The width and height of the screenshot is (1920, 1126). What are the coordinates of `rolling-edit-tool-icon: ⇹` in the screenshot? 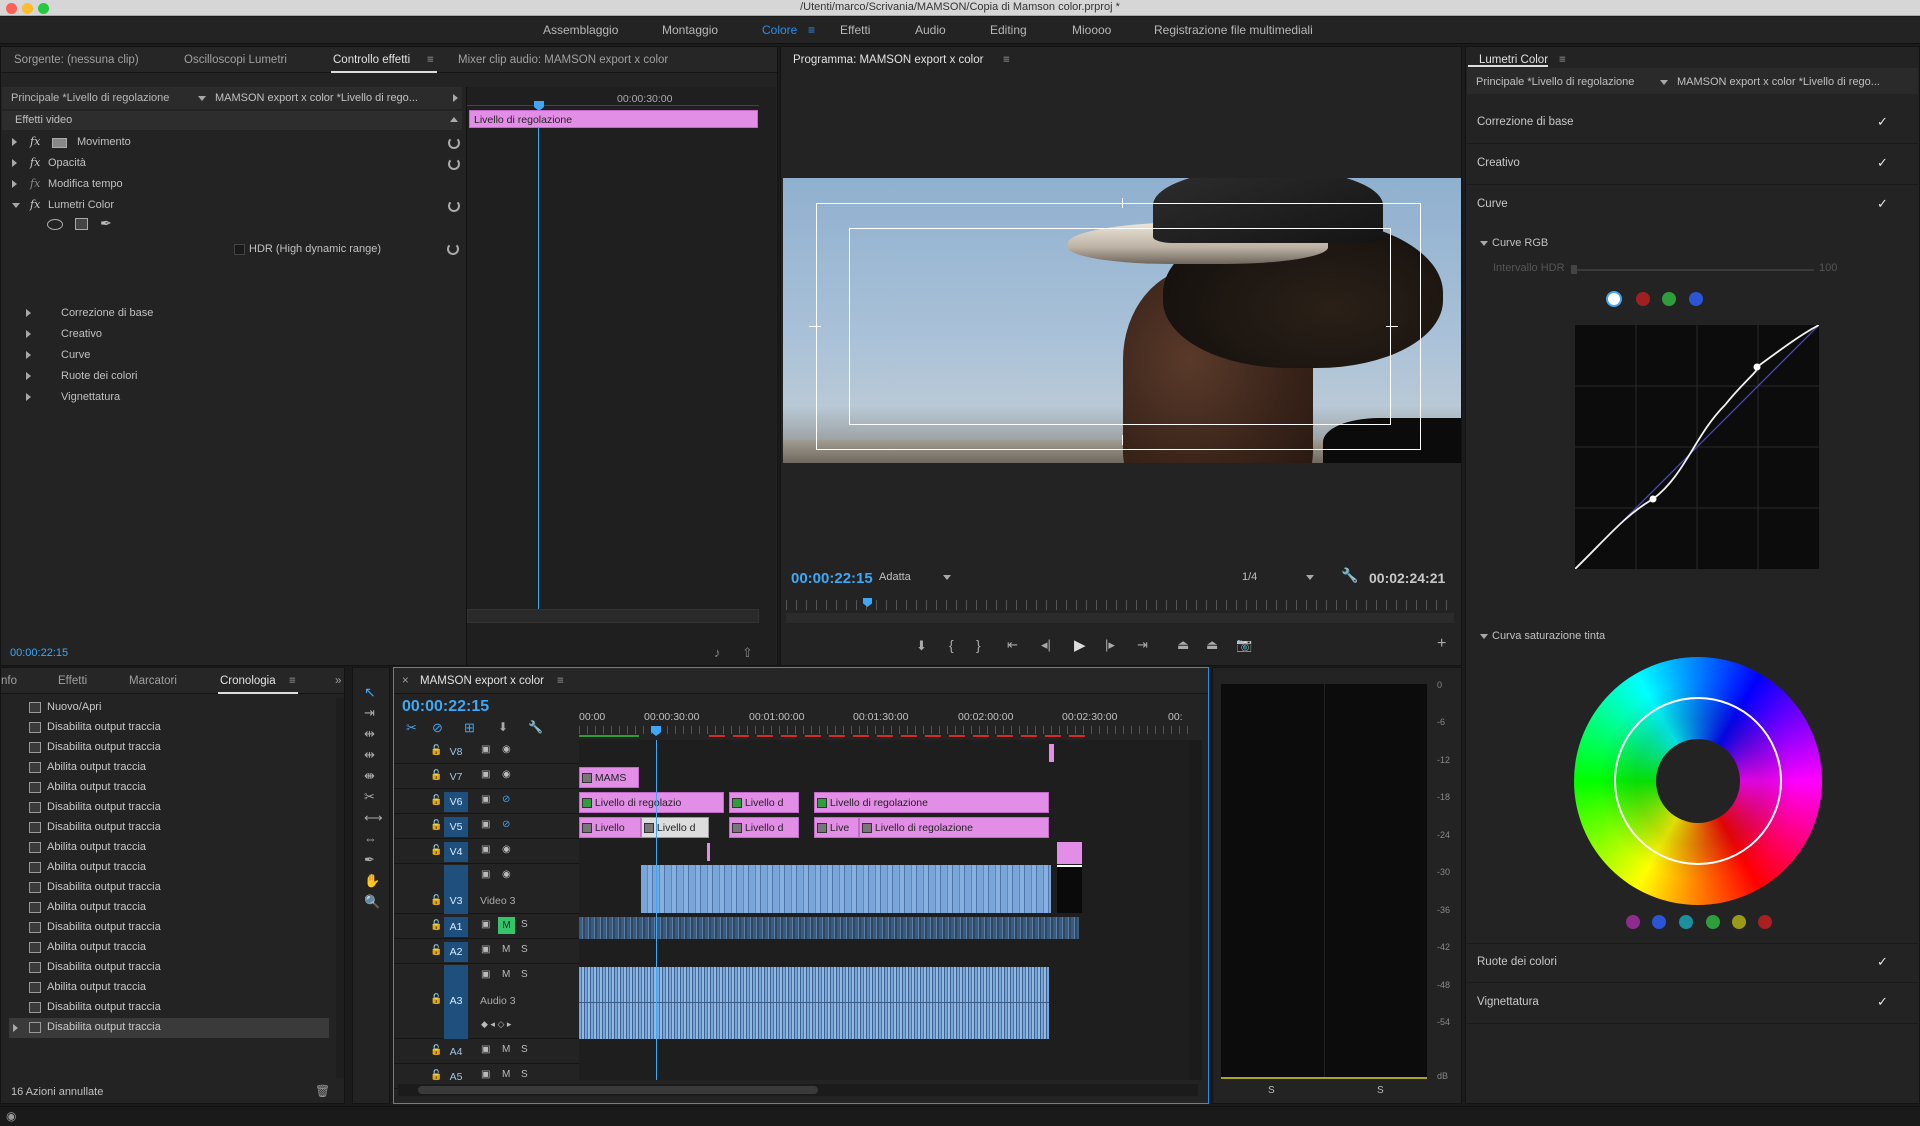 It's located at (369, 755).